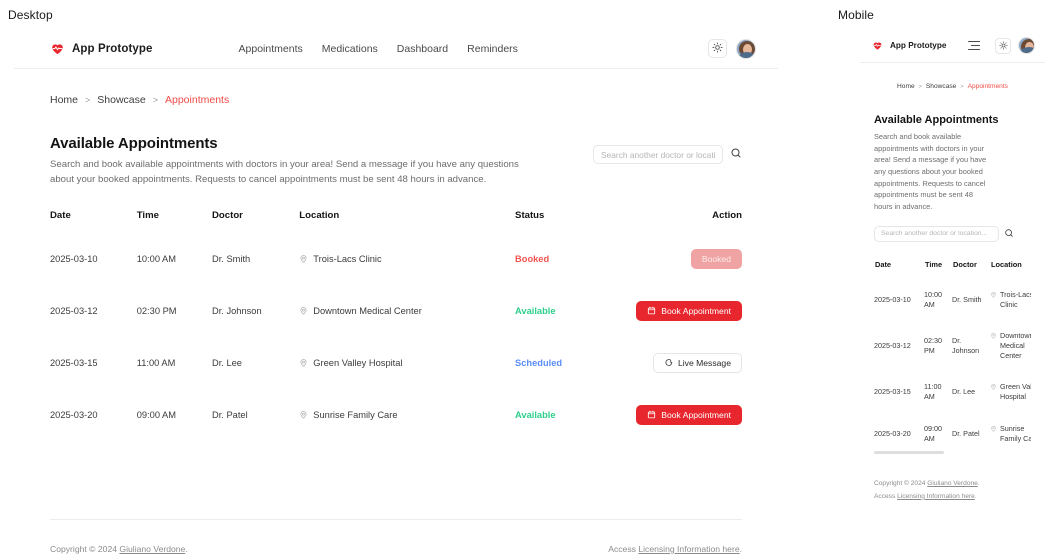 The width and height of the screenshot is (1045, 560). I want to click on cell-time: 11:00 AM, so click(933, 392).